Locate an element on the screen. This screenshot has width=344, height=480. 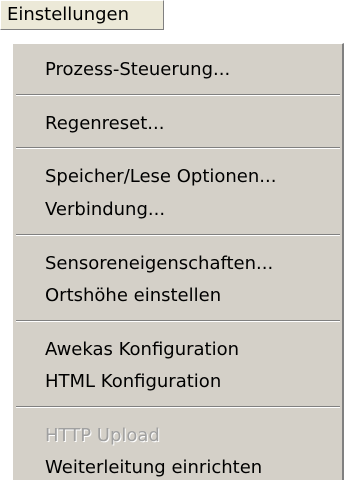
menu-item-ortshoehe-einstellen: Ortshöhe einstellen is located at coordinates (178, 296).